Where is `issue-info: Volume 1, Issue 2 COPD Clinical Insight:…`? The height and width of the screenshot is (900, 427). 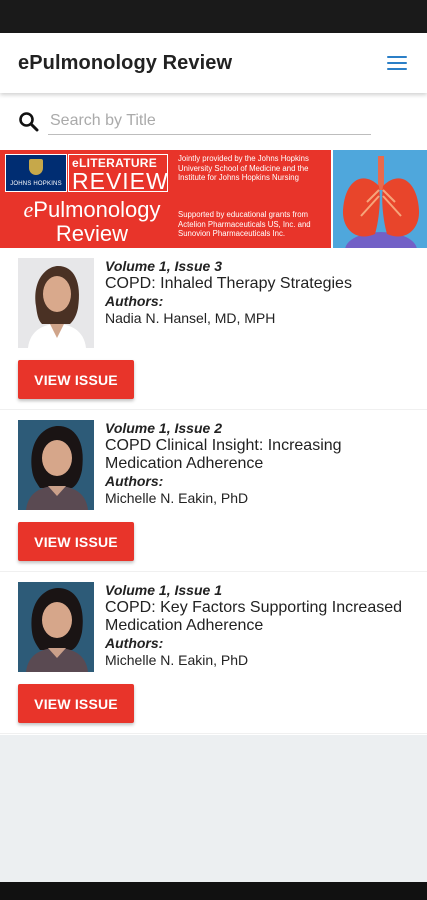 issue-info: Volume 1, Issue 2 COPD Clinical Insight:… is located at coordinates (260, 463).